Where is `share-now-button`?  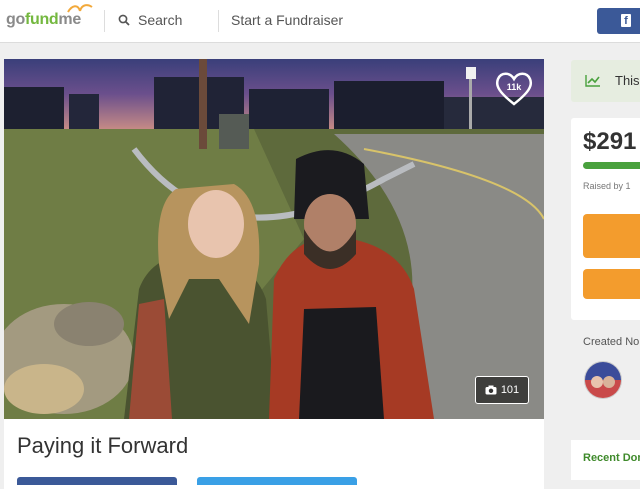
share-now-button is located at coordinates (611, 236).